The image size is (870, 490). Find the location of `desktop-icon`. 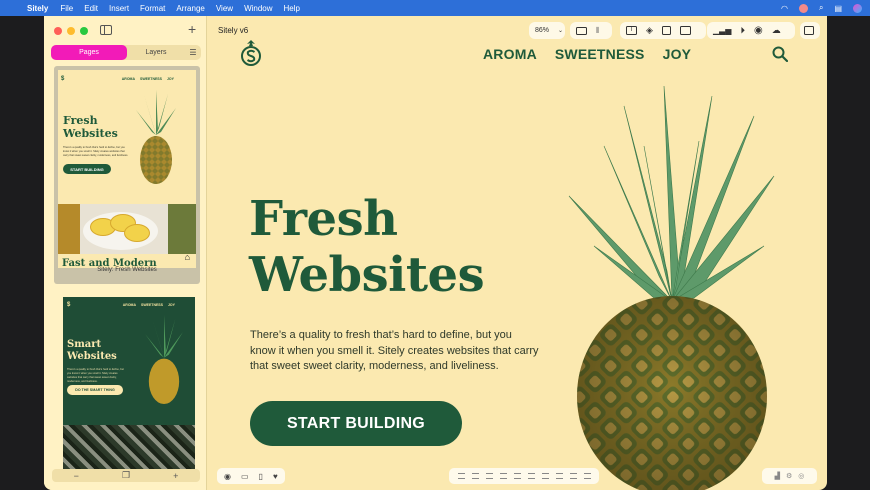

desktop-icon is located at coordinates (581, 30).